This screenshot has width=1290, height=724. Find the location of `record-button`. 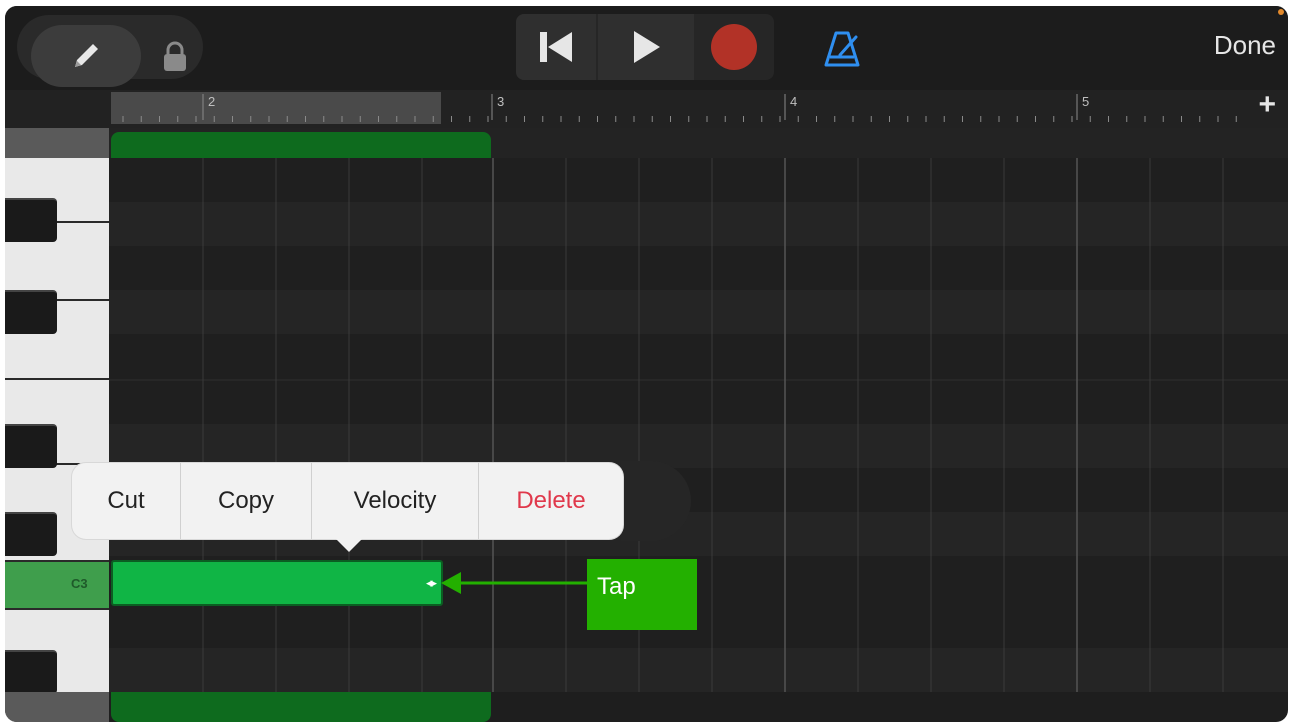

record-button is located at coordinates (734, 47).